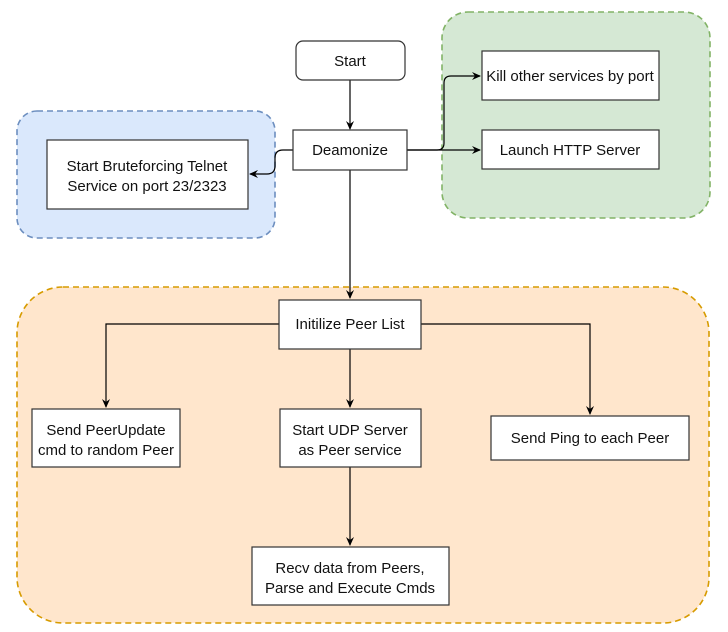 Image resolution: width=728 pixels, height=632 pixels. What do you see at coordinates (350, 588) in the screenshot?
I see `node-recv-data-line2: Parse and Execute Cmds` at bounding box center [350, 588].